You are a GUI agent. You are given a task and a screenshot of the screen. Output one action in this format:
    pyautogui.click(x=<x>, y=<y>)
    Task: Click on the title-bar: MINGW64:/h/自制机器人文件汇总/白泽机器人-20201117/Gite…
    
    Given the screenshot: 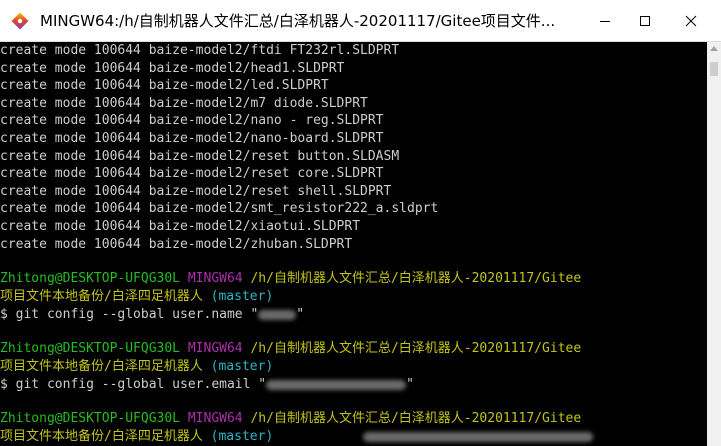 What is the action you would take?
    pyautogui.click(x=360, y=21)
    